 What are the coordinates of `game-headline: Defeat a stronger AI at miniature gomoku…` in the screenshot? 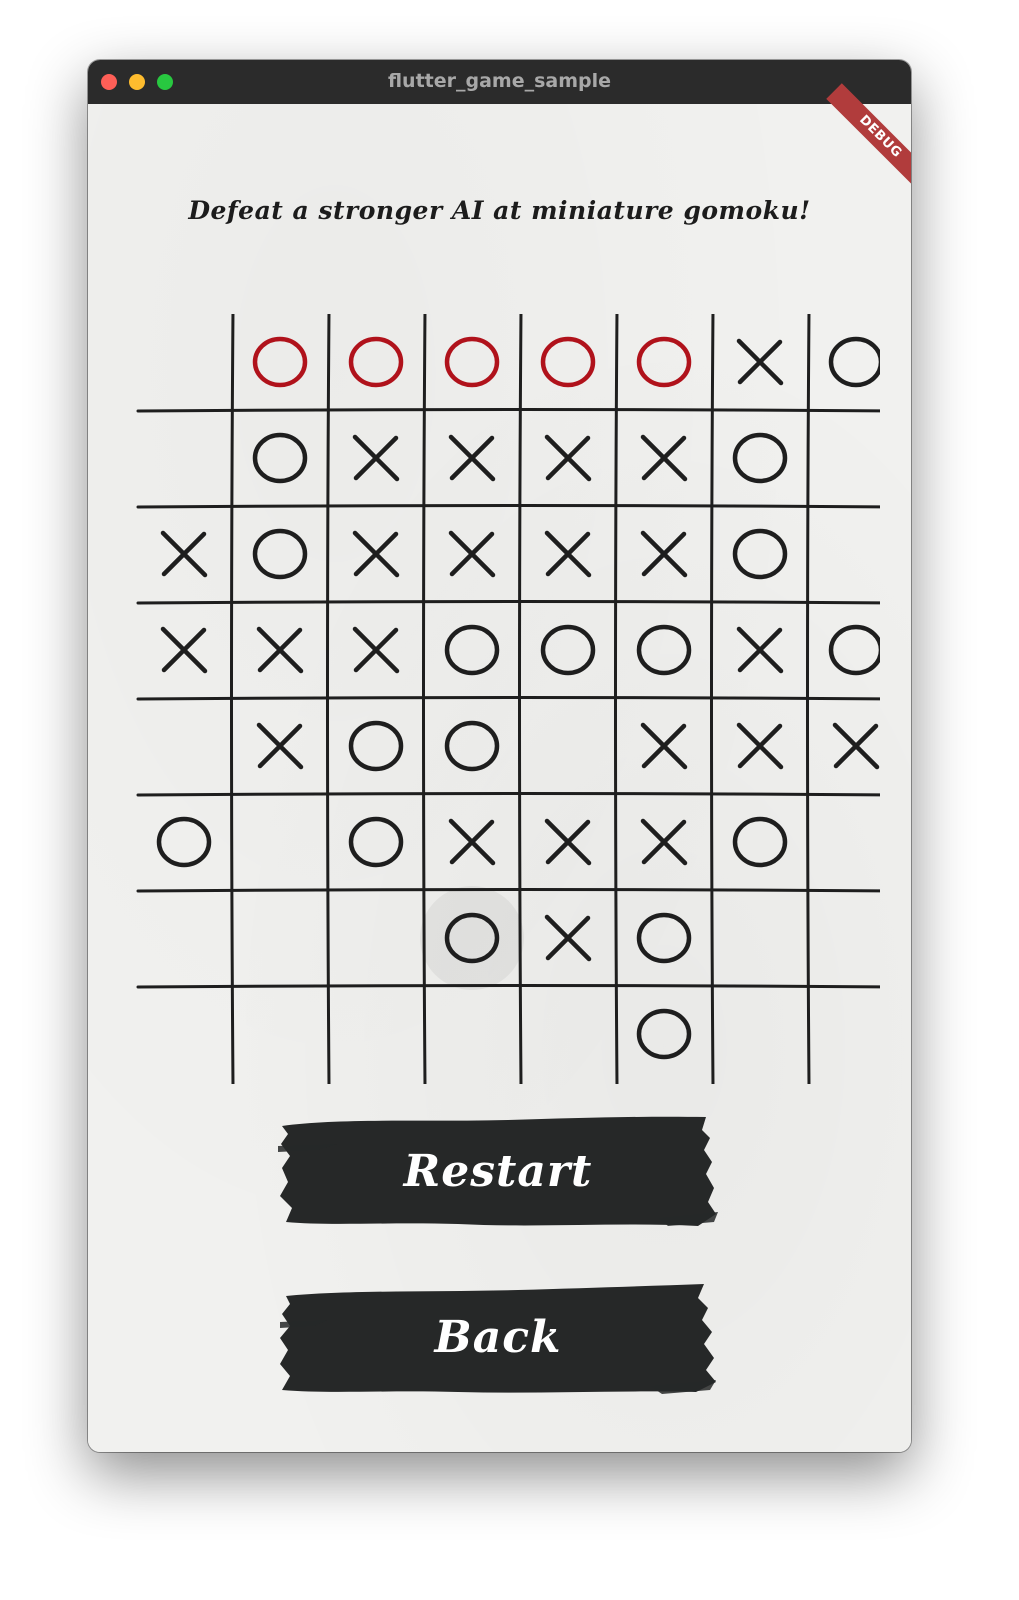 It's located at (499, 210).